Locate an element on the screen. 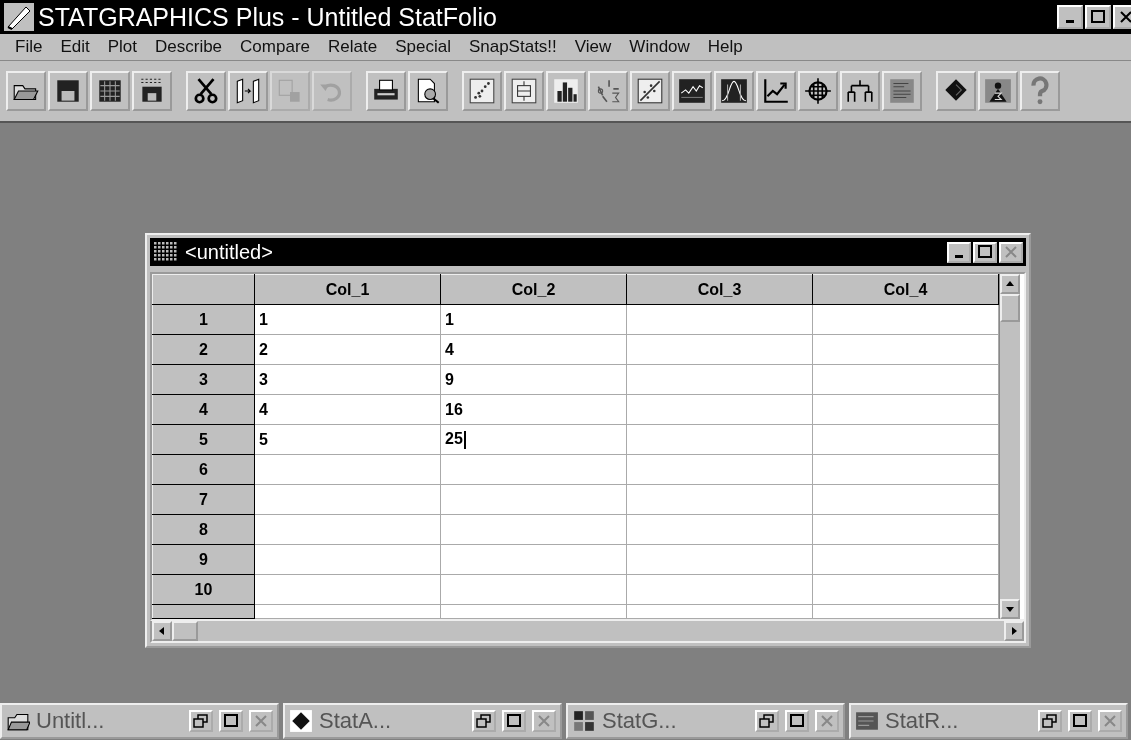 This screenshot has width=1131, height=740. window-title: STATGRAPHICS Plus - Untitled StatFolio is located at coordinates (268, 17).